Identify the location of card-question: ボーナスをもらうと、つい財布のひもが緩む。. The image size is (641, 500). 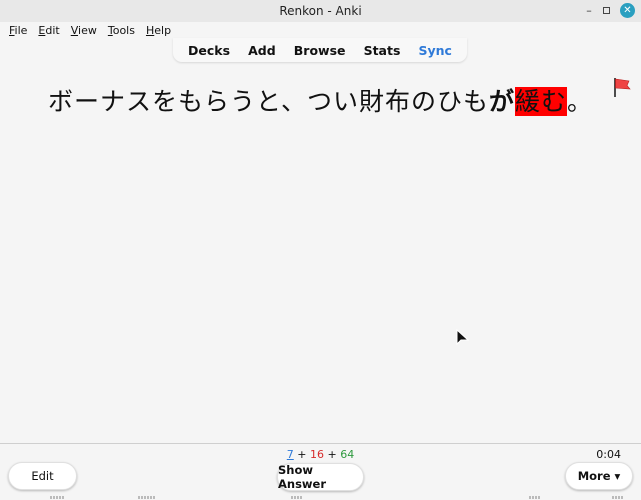
(320, 100).